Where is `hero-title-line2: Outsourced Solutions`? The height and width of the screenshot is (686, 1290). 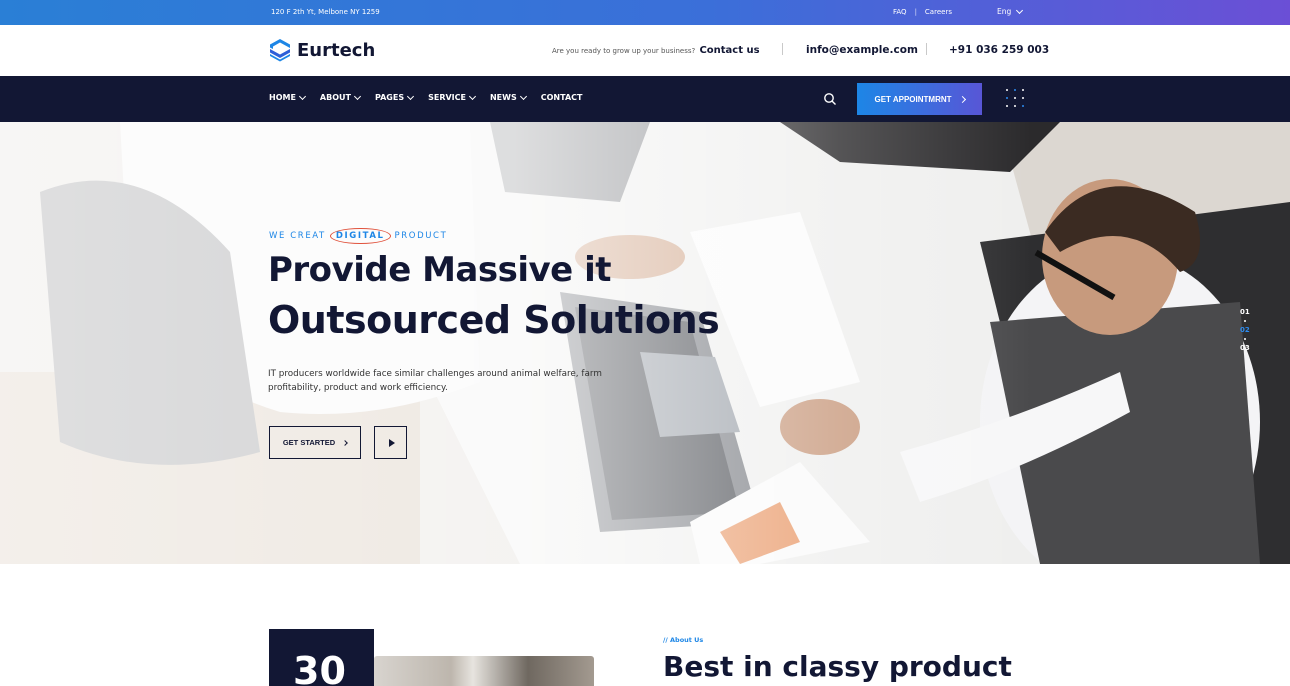
hero-title-line2: Outsourced Solutions is located at coordinates (494, 320).